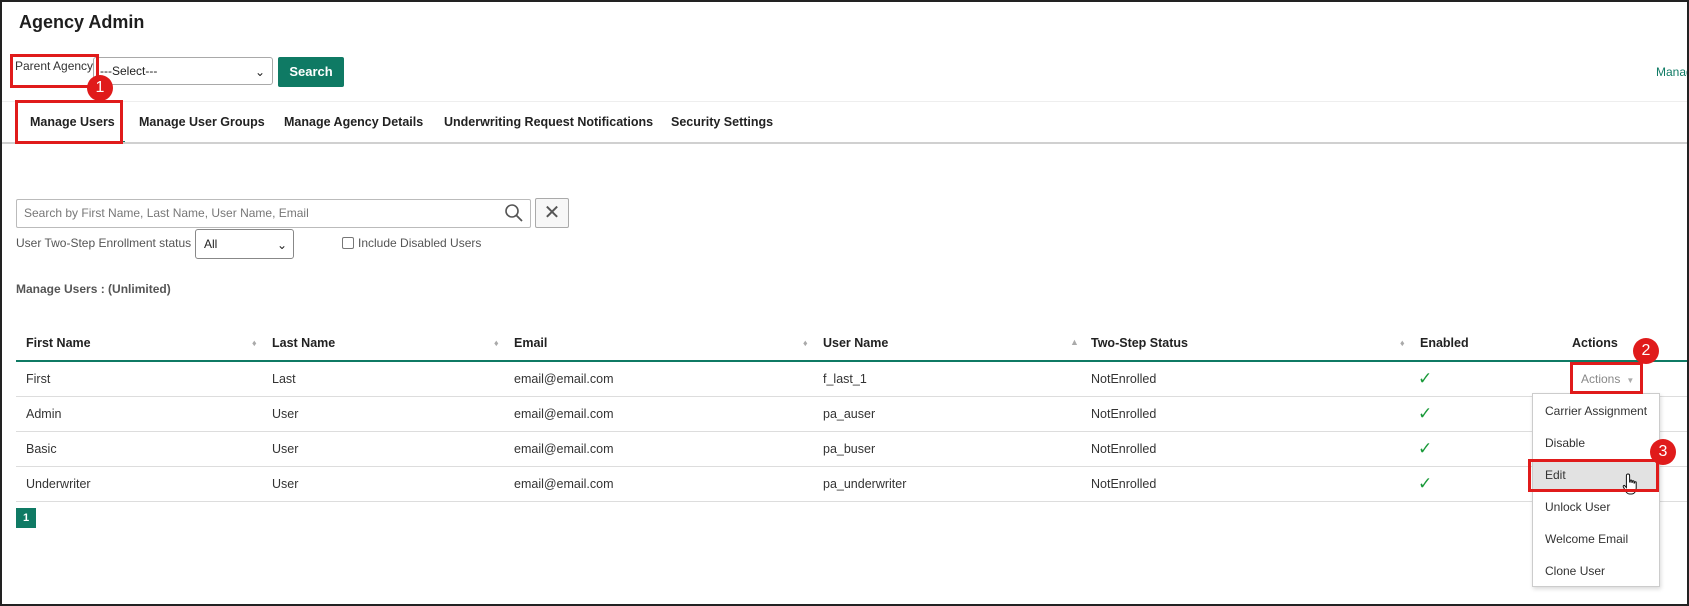 The width and height of the screenshot is (1689, 606). What do you see at coordinates (38, 379) in the screenshot?
I see `cell-first-name: First` at bounding box center [38, 379].